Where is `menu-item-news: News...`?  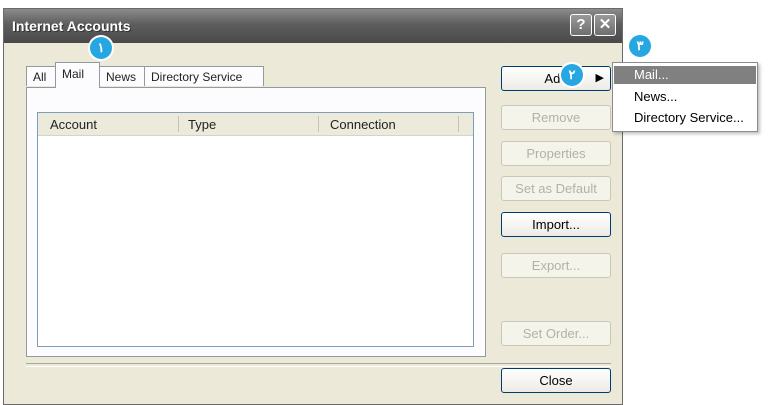
menu-item-news: News... is located at coordinates (685, 97).